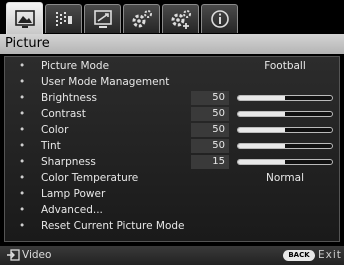 Image resolution: width=344 pixels, height=265 pixels. Describe the element at coordinates (172, 255) in the screenshot. I see `footer-bar: Video BACK Exit` at that location.